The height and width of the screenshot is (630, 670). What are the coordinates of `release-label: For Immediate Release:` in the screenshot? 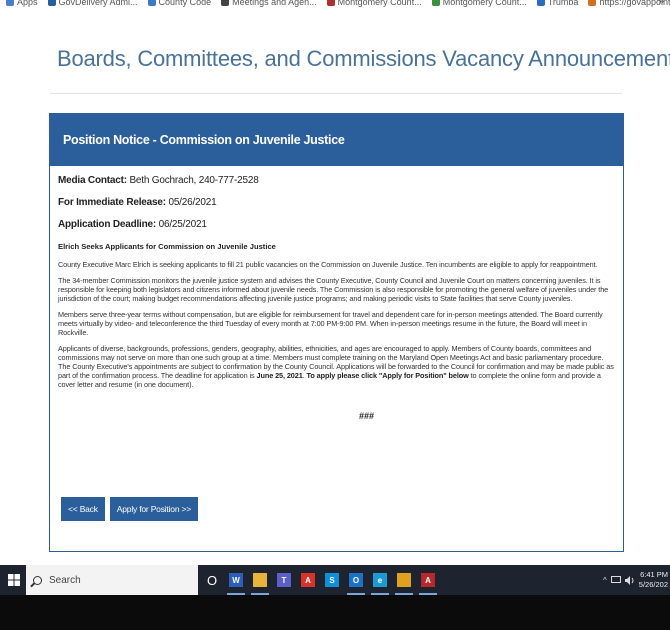 It's located at (112, 202).